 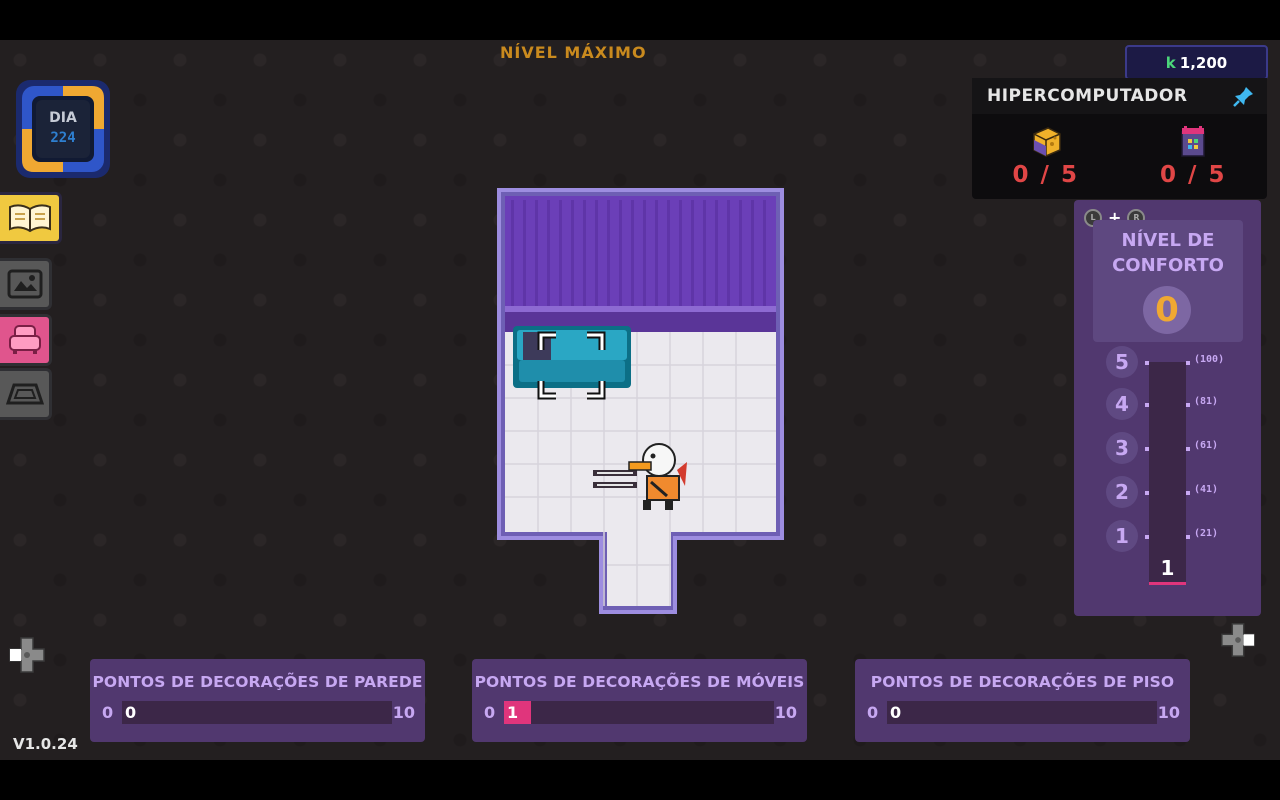 What do you see at coordinates (785, 712) in the screenshot?
I see `furniture-decor-max: 10` at bounding box center [785, 712].